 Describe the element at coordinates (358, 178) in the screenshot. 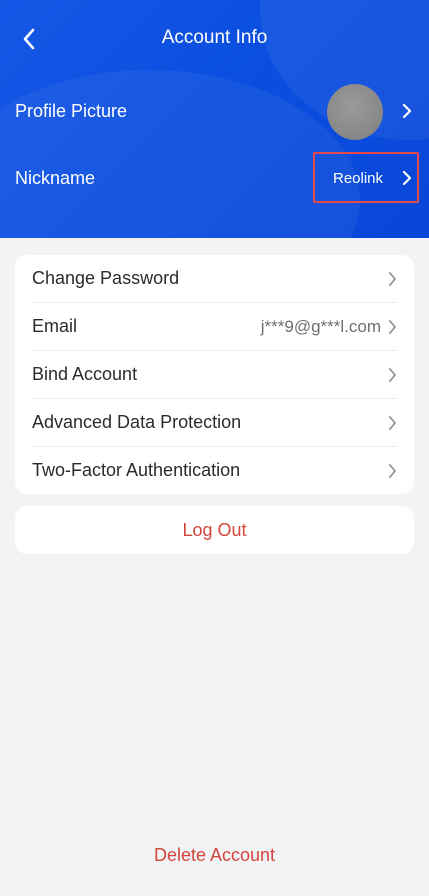

I see `nickname-value: Reolink` at that location.